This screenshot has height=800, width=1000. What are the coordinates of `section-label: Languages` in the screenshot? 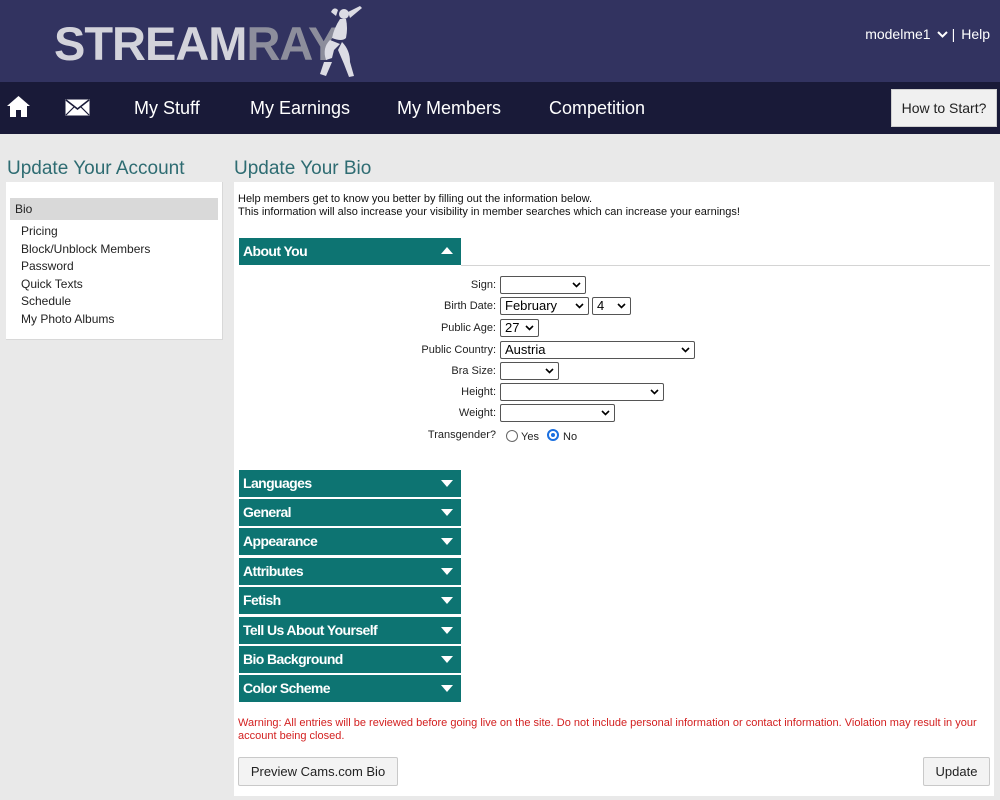 It's located at (277, 483).